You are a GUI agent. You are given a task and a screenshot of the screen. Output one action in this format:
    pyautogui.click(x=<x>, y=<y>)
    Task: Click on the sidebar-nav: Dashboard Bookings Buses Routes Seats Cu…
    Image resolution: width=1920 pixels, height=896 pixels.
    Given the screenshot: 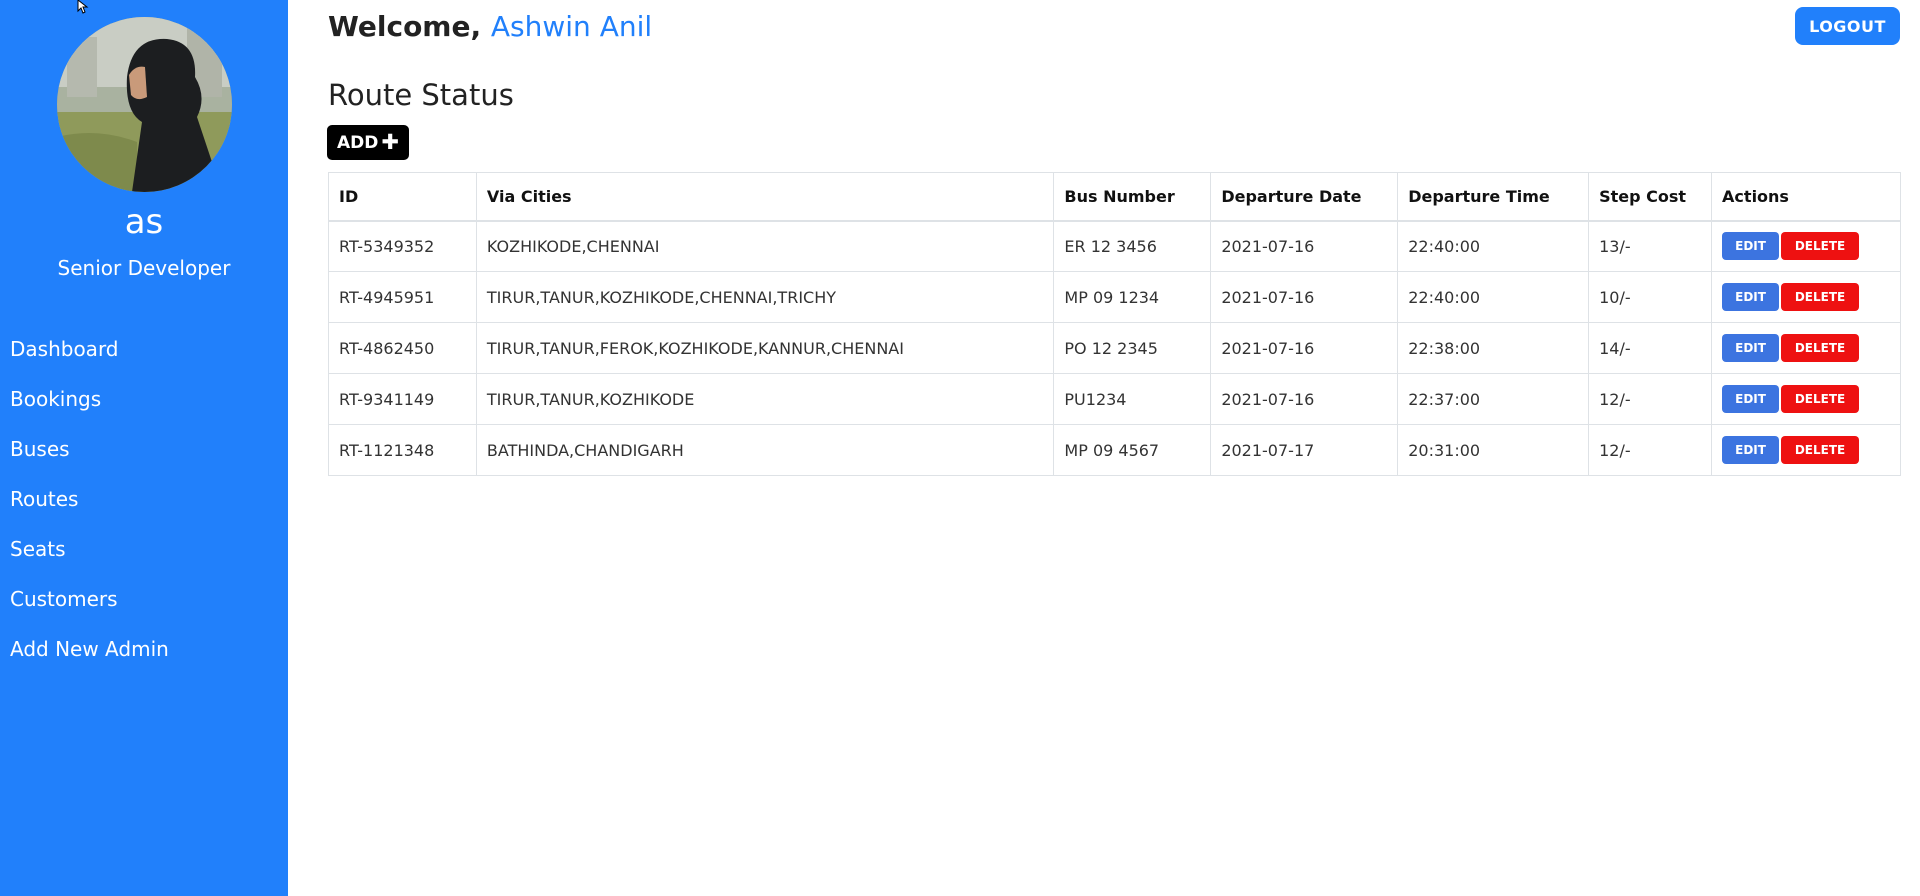 What is the action you would take?
    pyautogui.click(x=89, y=510)
    